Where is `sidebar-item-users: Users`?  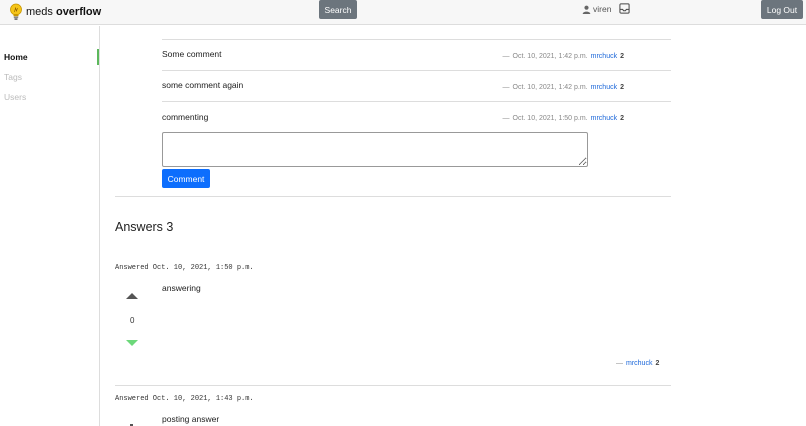 sidebar-item-users: Users is located at coordinates (15, 97).